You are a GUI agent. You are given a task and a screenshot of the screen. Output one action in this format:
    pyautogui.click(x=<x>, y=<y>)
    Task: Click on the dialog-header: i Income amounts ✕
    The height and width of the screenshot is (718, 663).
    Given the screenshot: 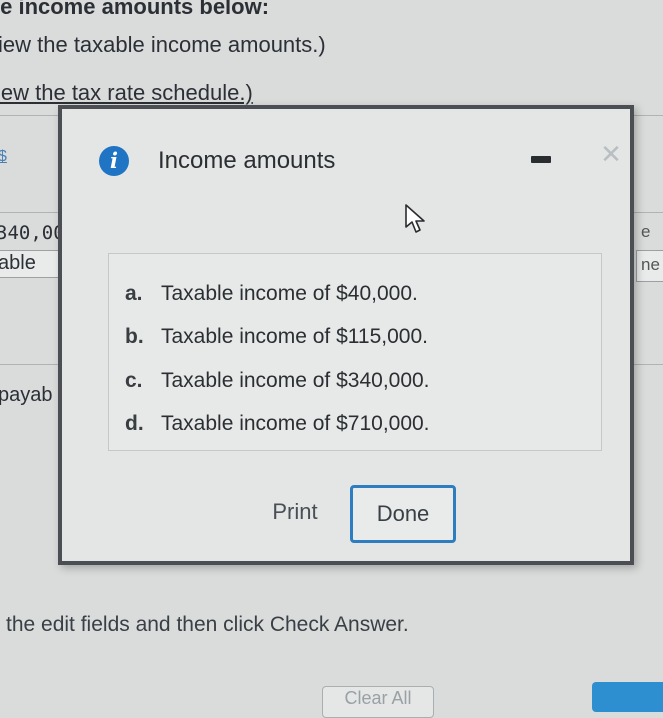 What is the action you would take?
    pyautogui.click(x=346, y=158)
    